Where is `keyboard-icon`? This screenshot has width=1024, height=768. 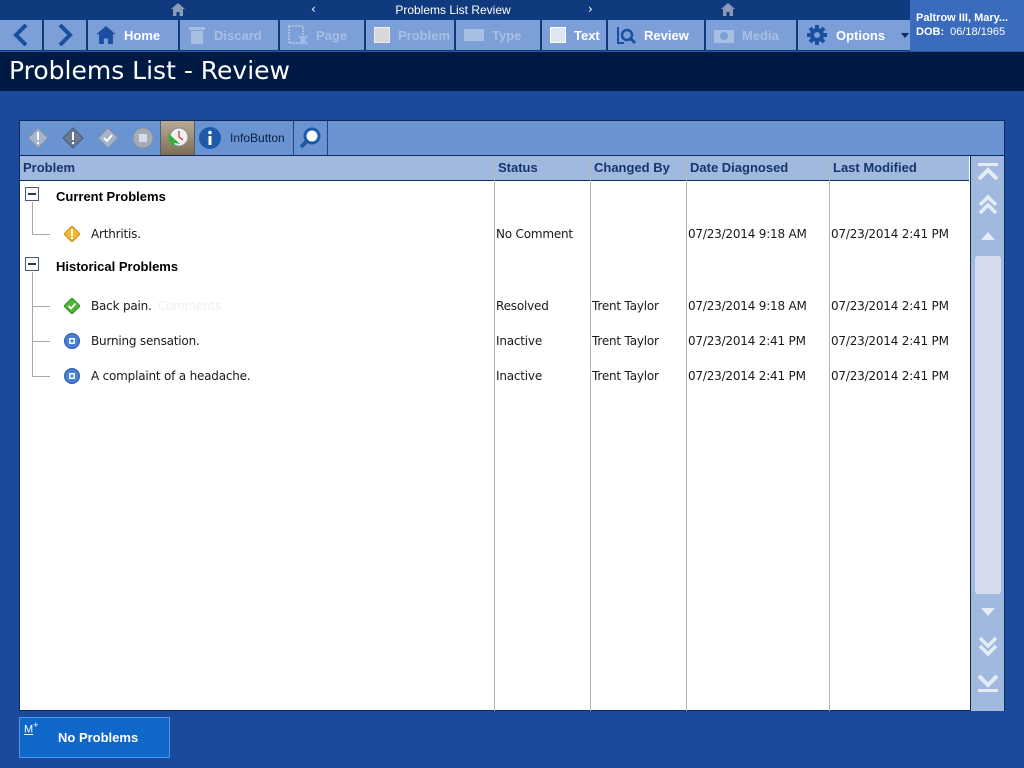
keyboard-icon is located at coordinates (474, 35).